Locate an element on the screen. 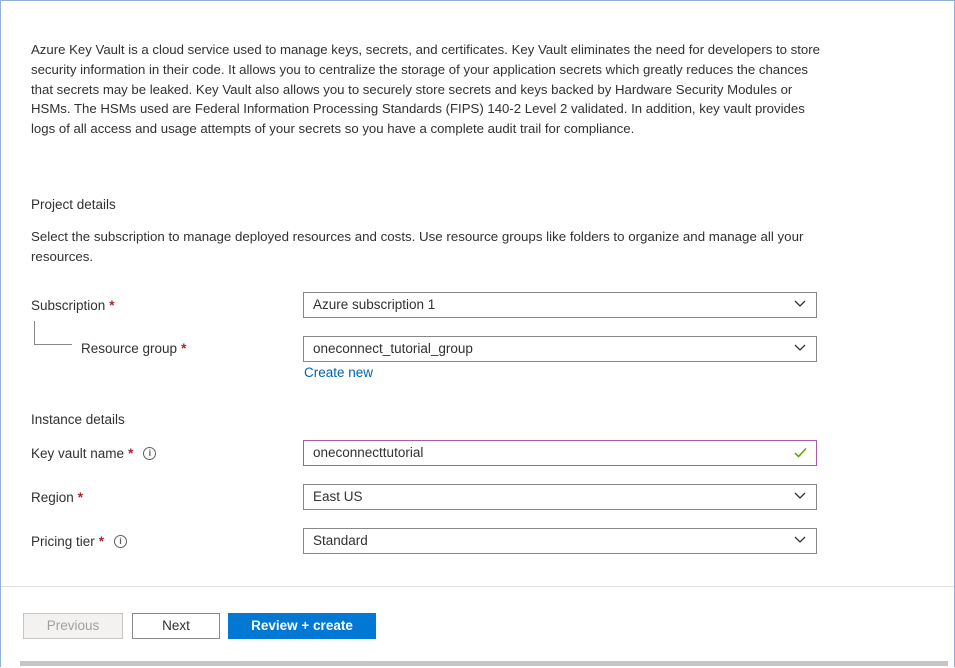 The height and width of the screenshot is (668, 955). region-label-text: Region is located at coordinates (52, 497).